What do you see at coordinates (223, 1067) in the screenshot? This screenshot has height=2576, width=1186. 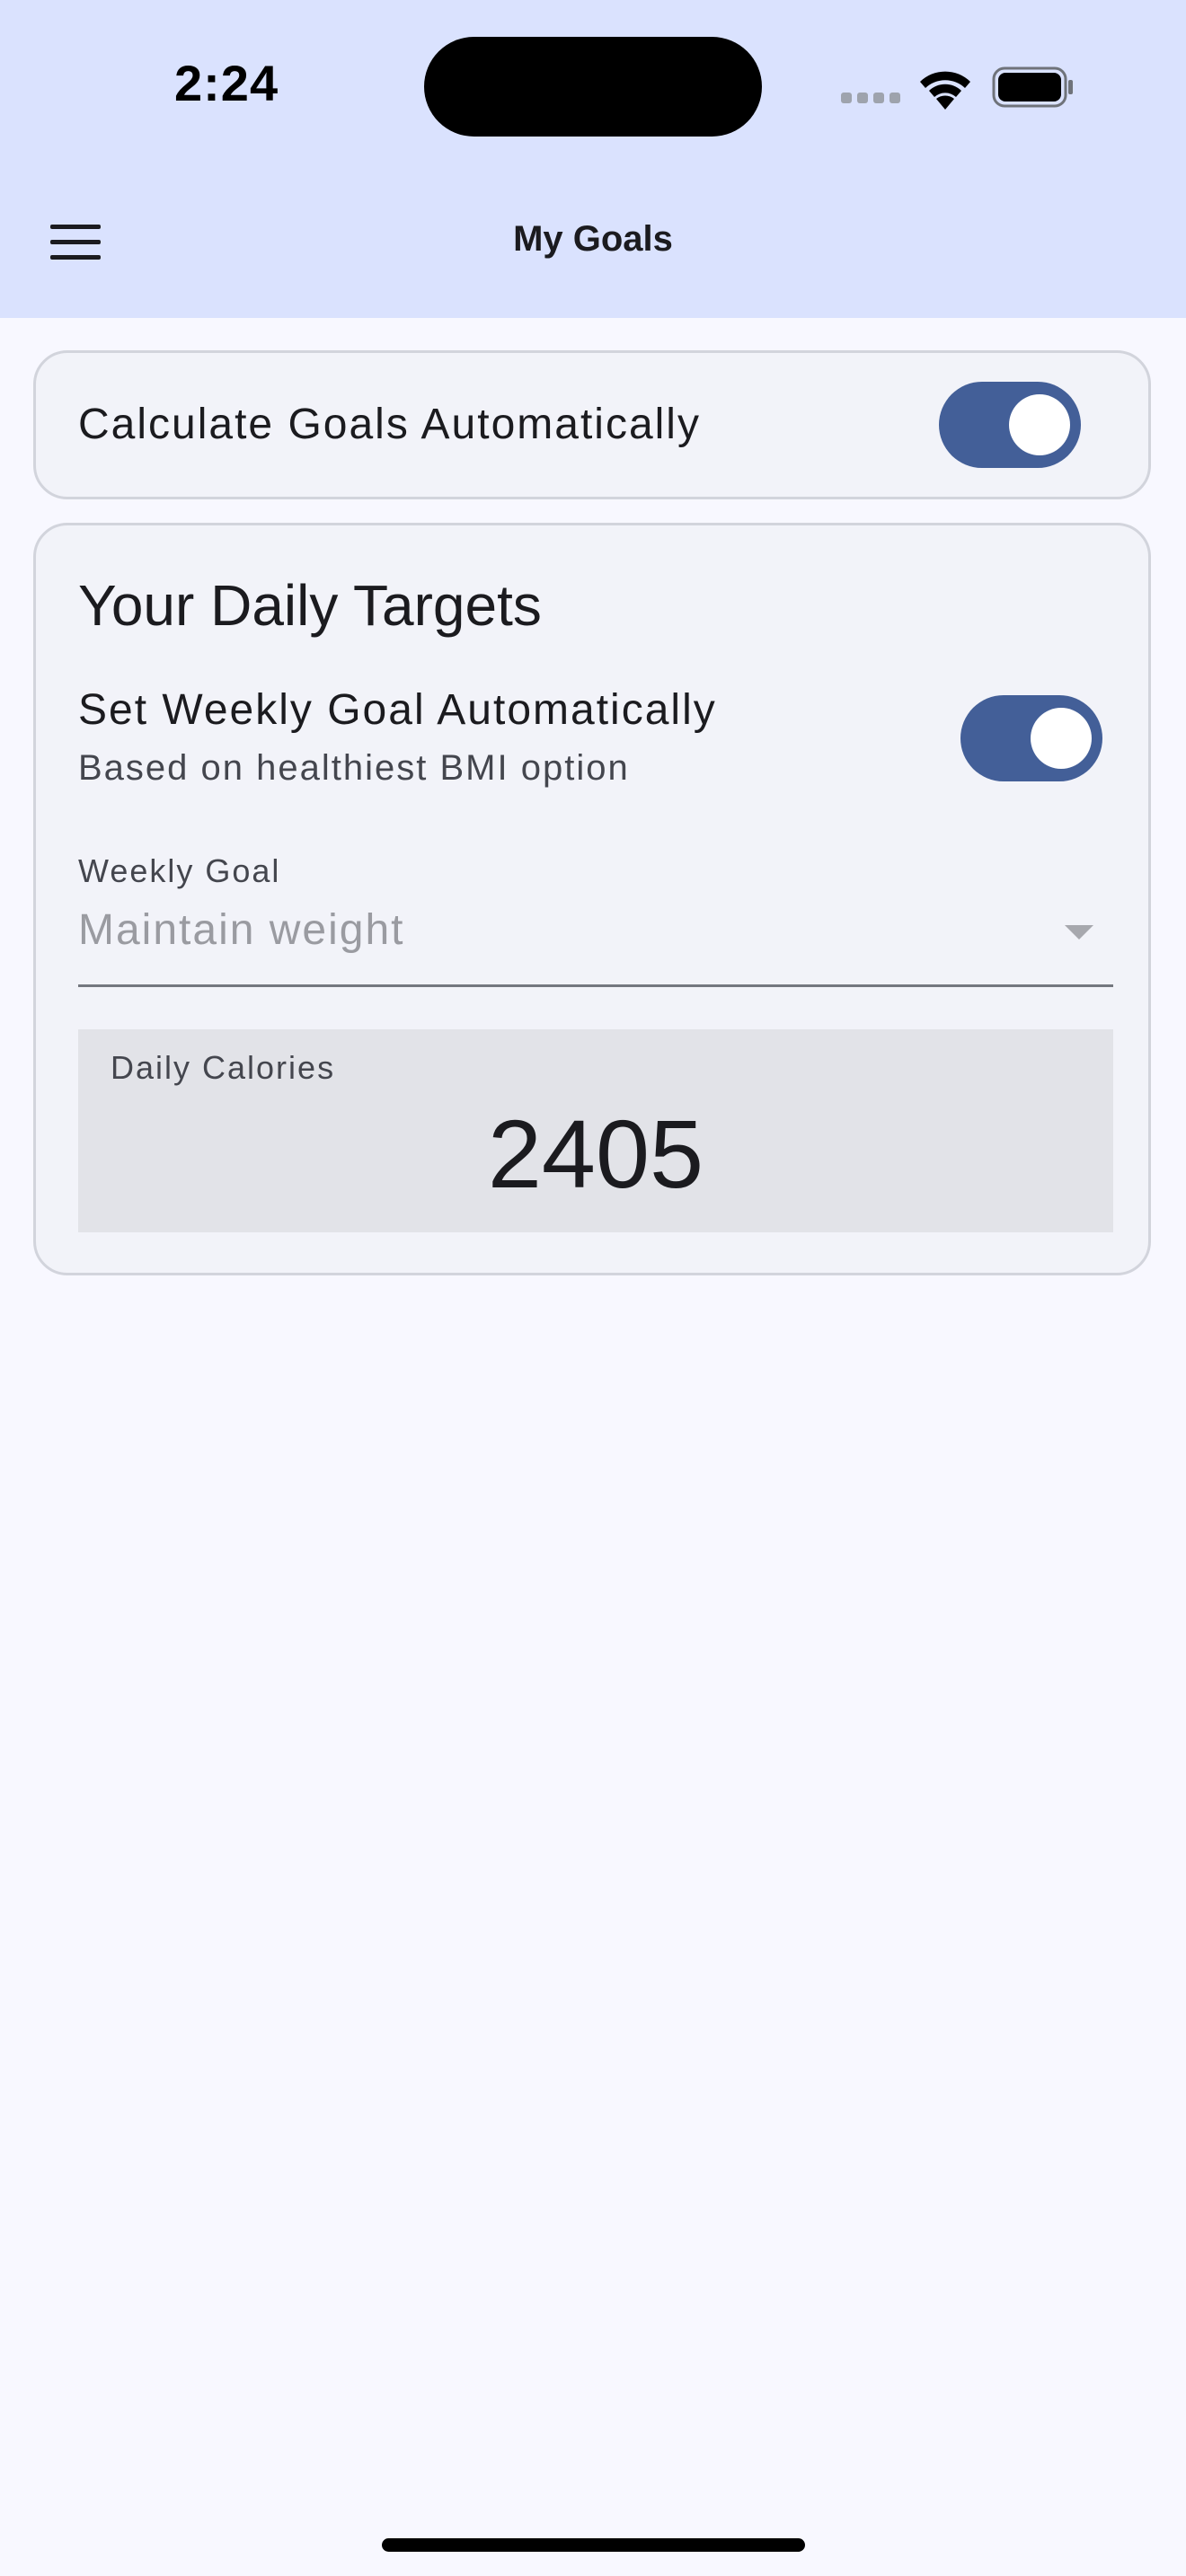 I see `daily-calories-label: Daily Calories` at bounding box center [223, 1067].